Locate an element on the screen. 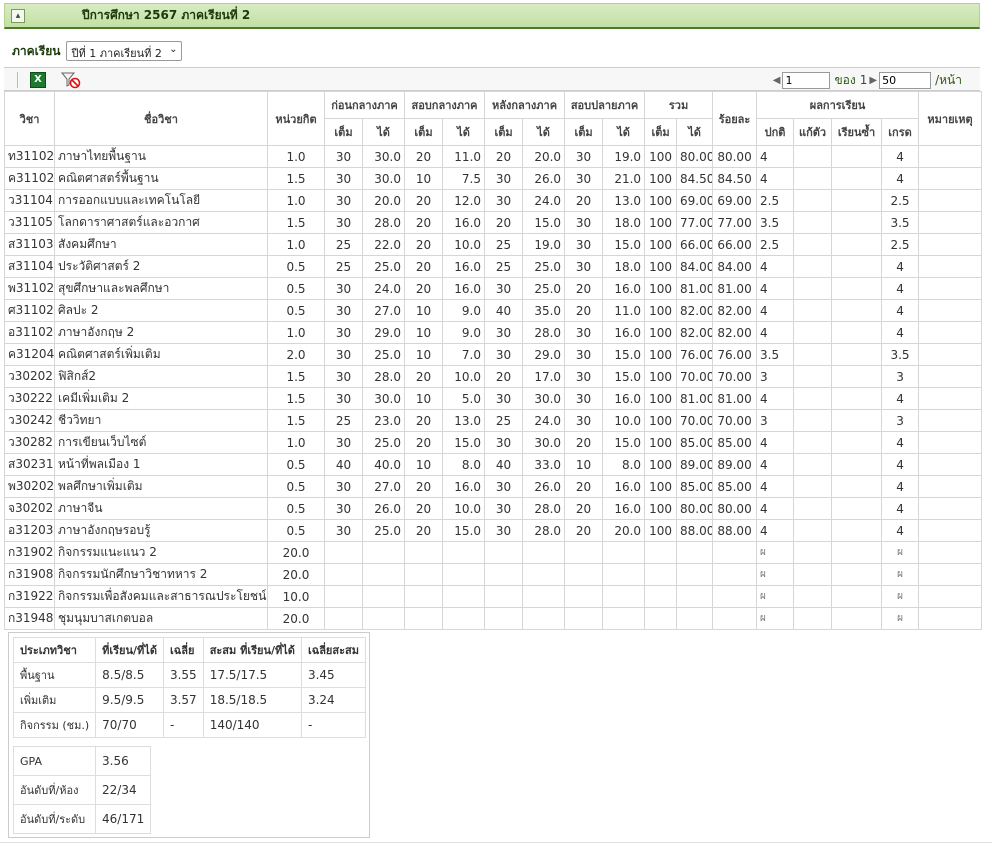 The image size is (992, 852). cell-credit: 0.5 is located at coordinates (296, 530).